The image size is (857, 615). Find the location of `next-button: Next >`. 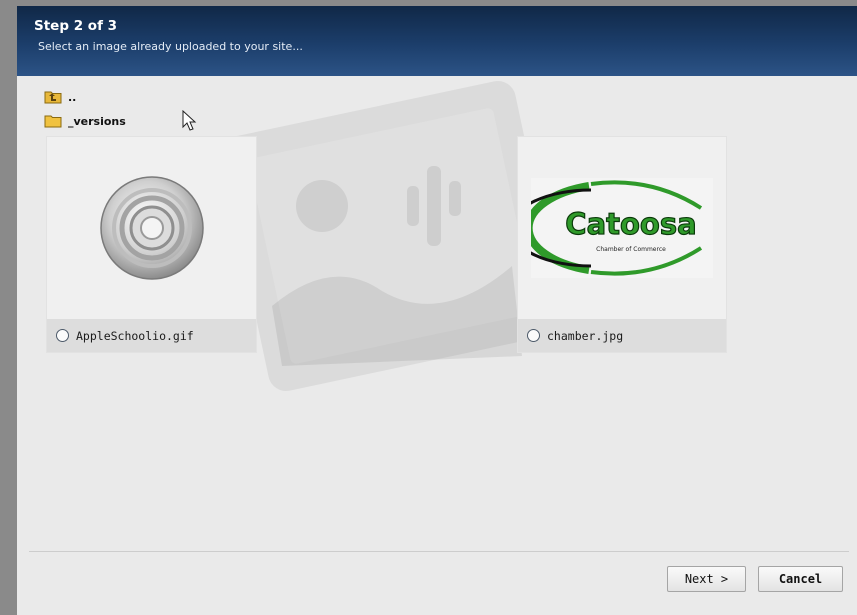

next-button: Next > is located at coordinates (706, 579).